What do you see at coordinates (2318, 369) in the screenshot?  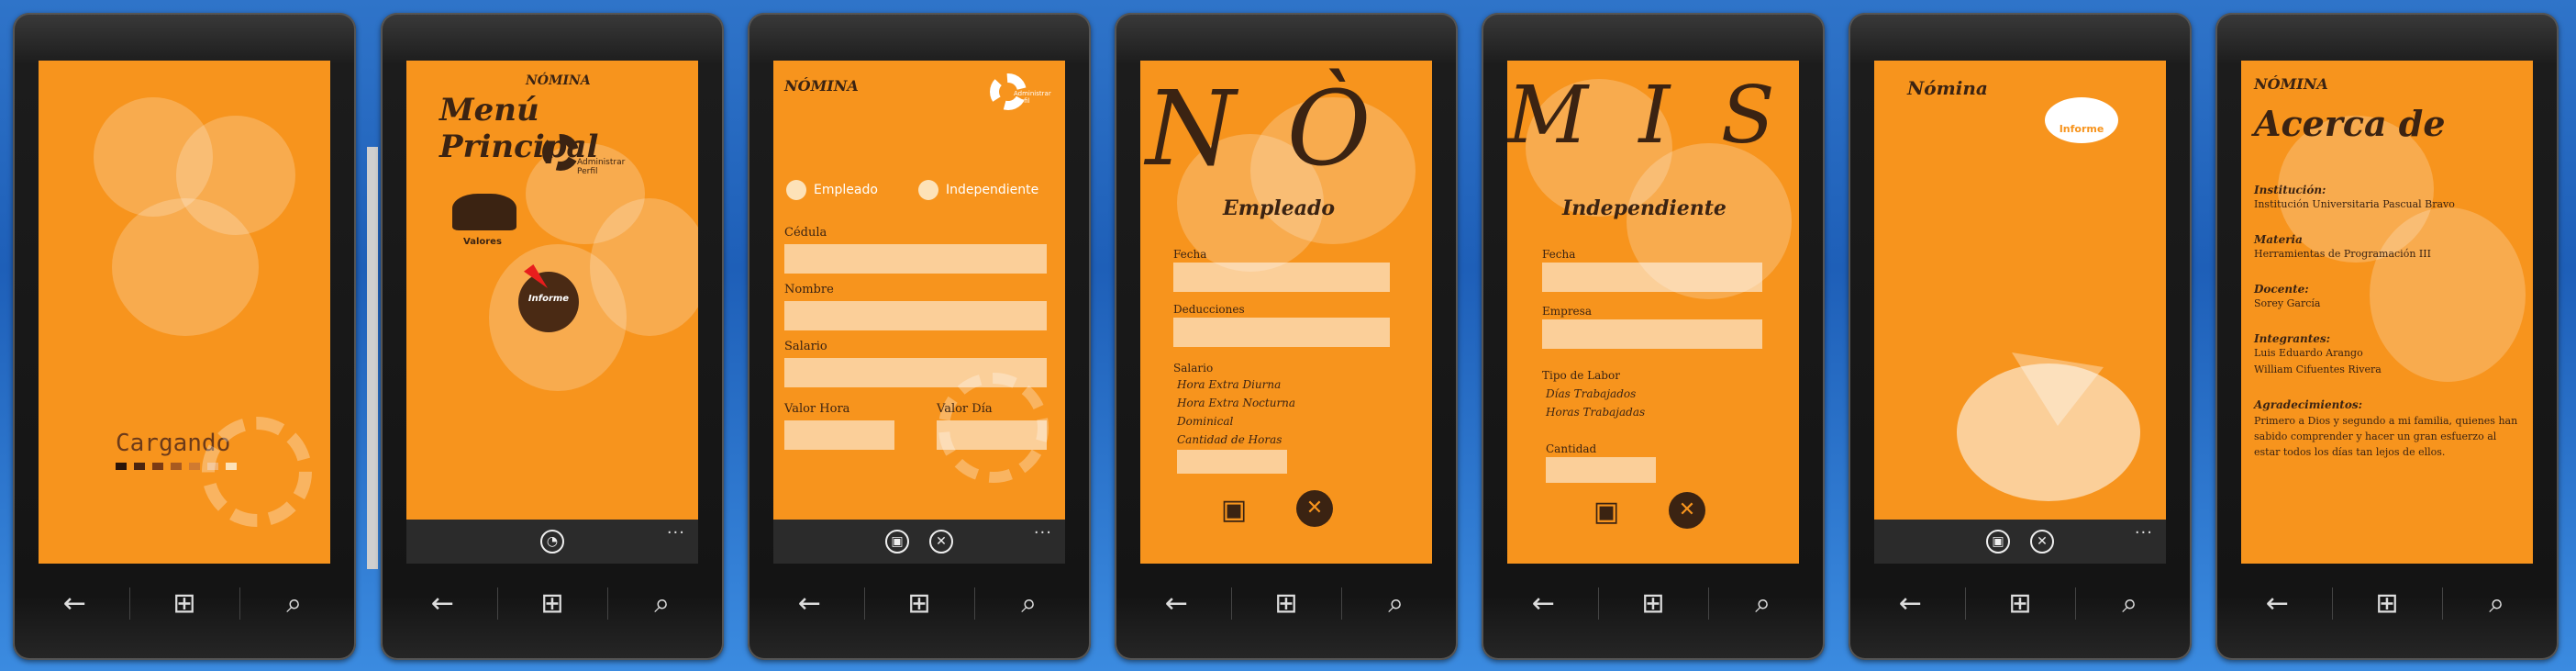 I see `integrante-2: William Cifuentes Rivera` at bounding box center [2318, 369].